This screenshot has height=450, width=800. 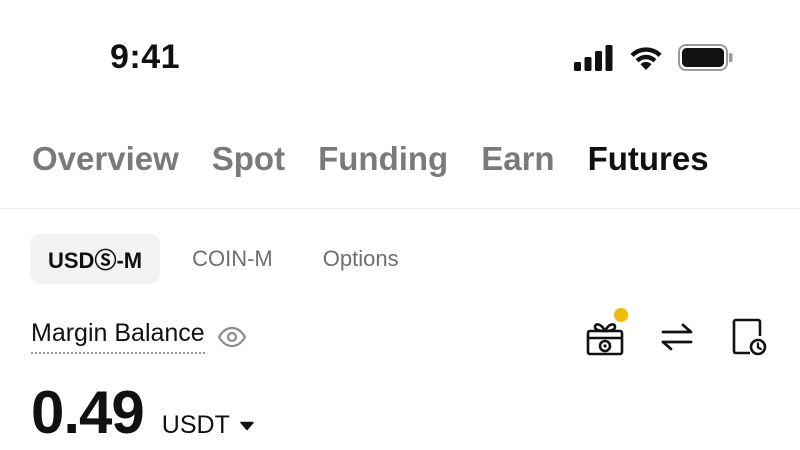 What do you see at coordinates (383, 159) in the screenshot?
I see `tab-funding: Funding` at bounding box center [383, 159].